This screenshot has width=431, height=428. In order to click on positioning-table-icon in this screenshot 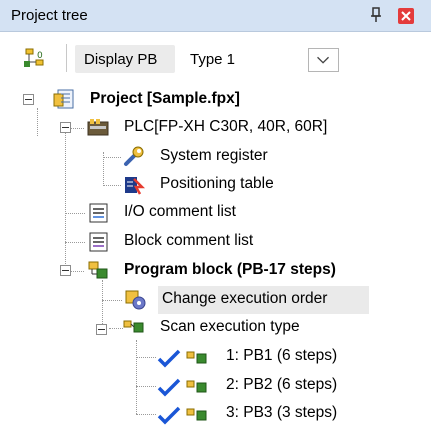, I will do `click(135, 186)`.